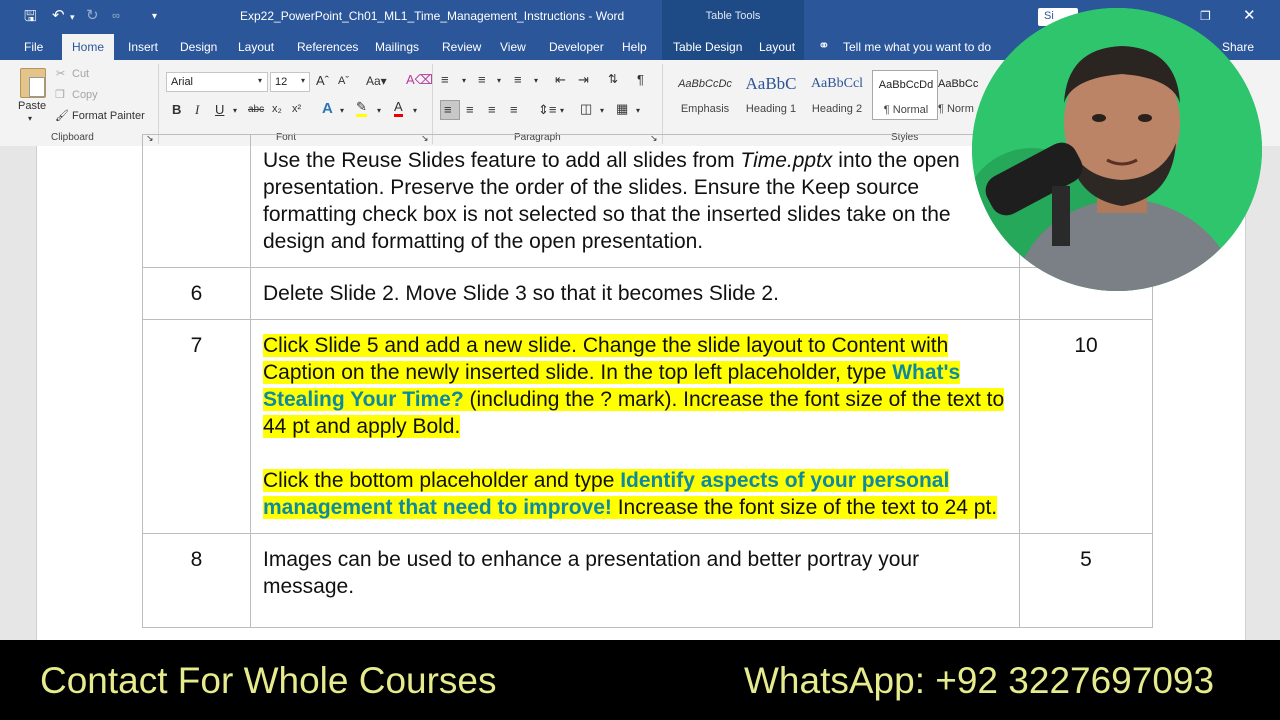 Image resolution: width=1280 pixels, height=720 pixels. I want to click on borders-icon: ▦, so click(622, 109).